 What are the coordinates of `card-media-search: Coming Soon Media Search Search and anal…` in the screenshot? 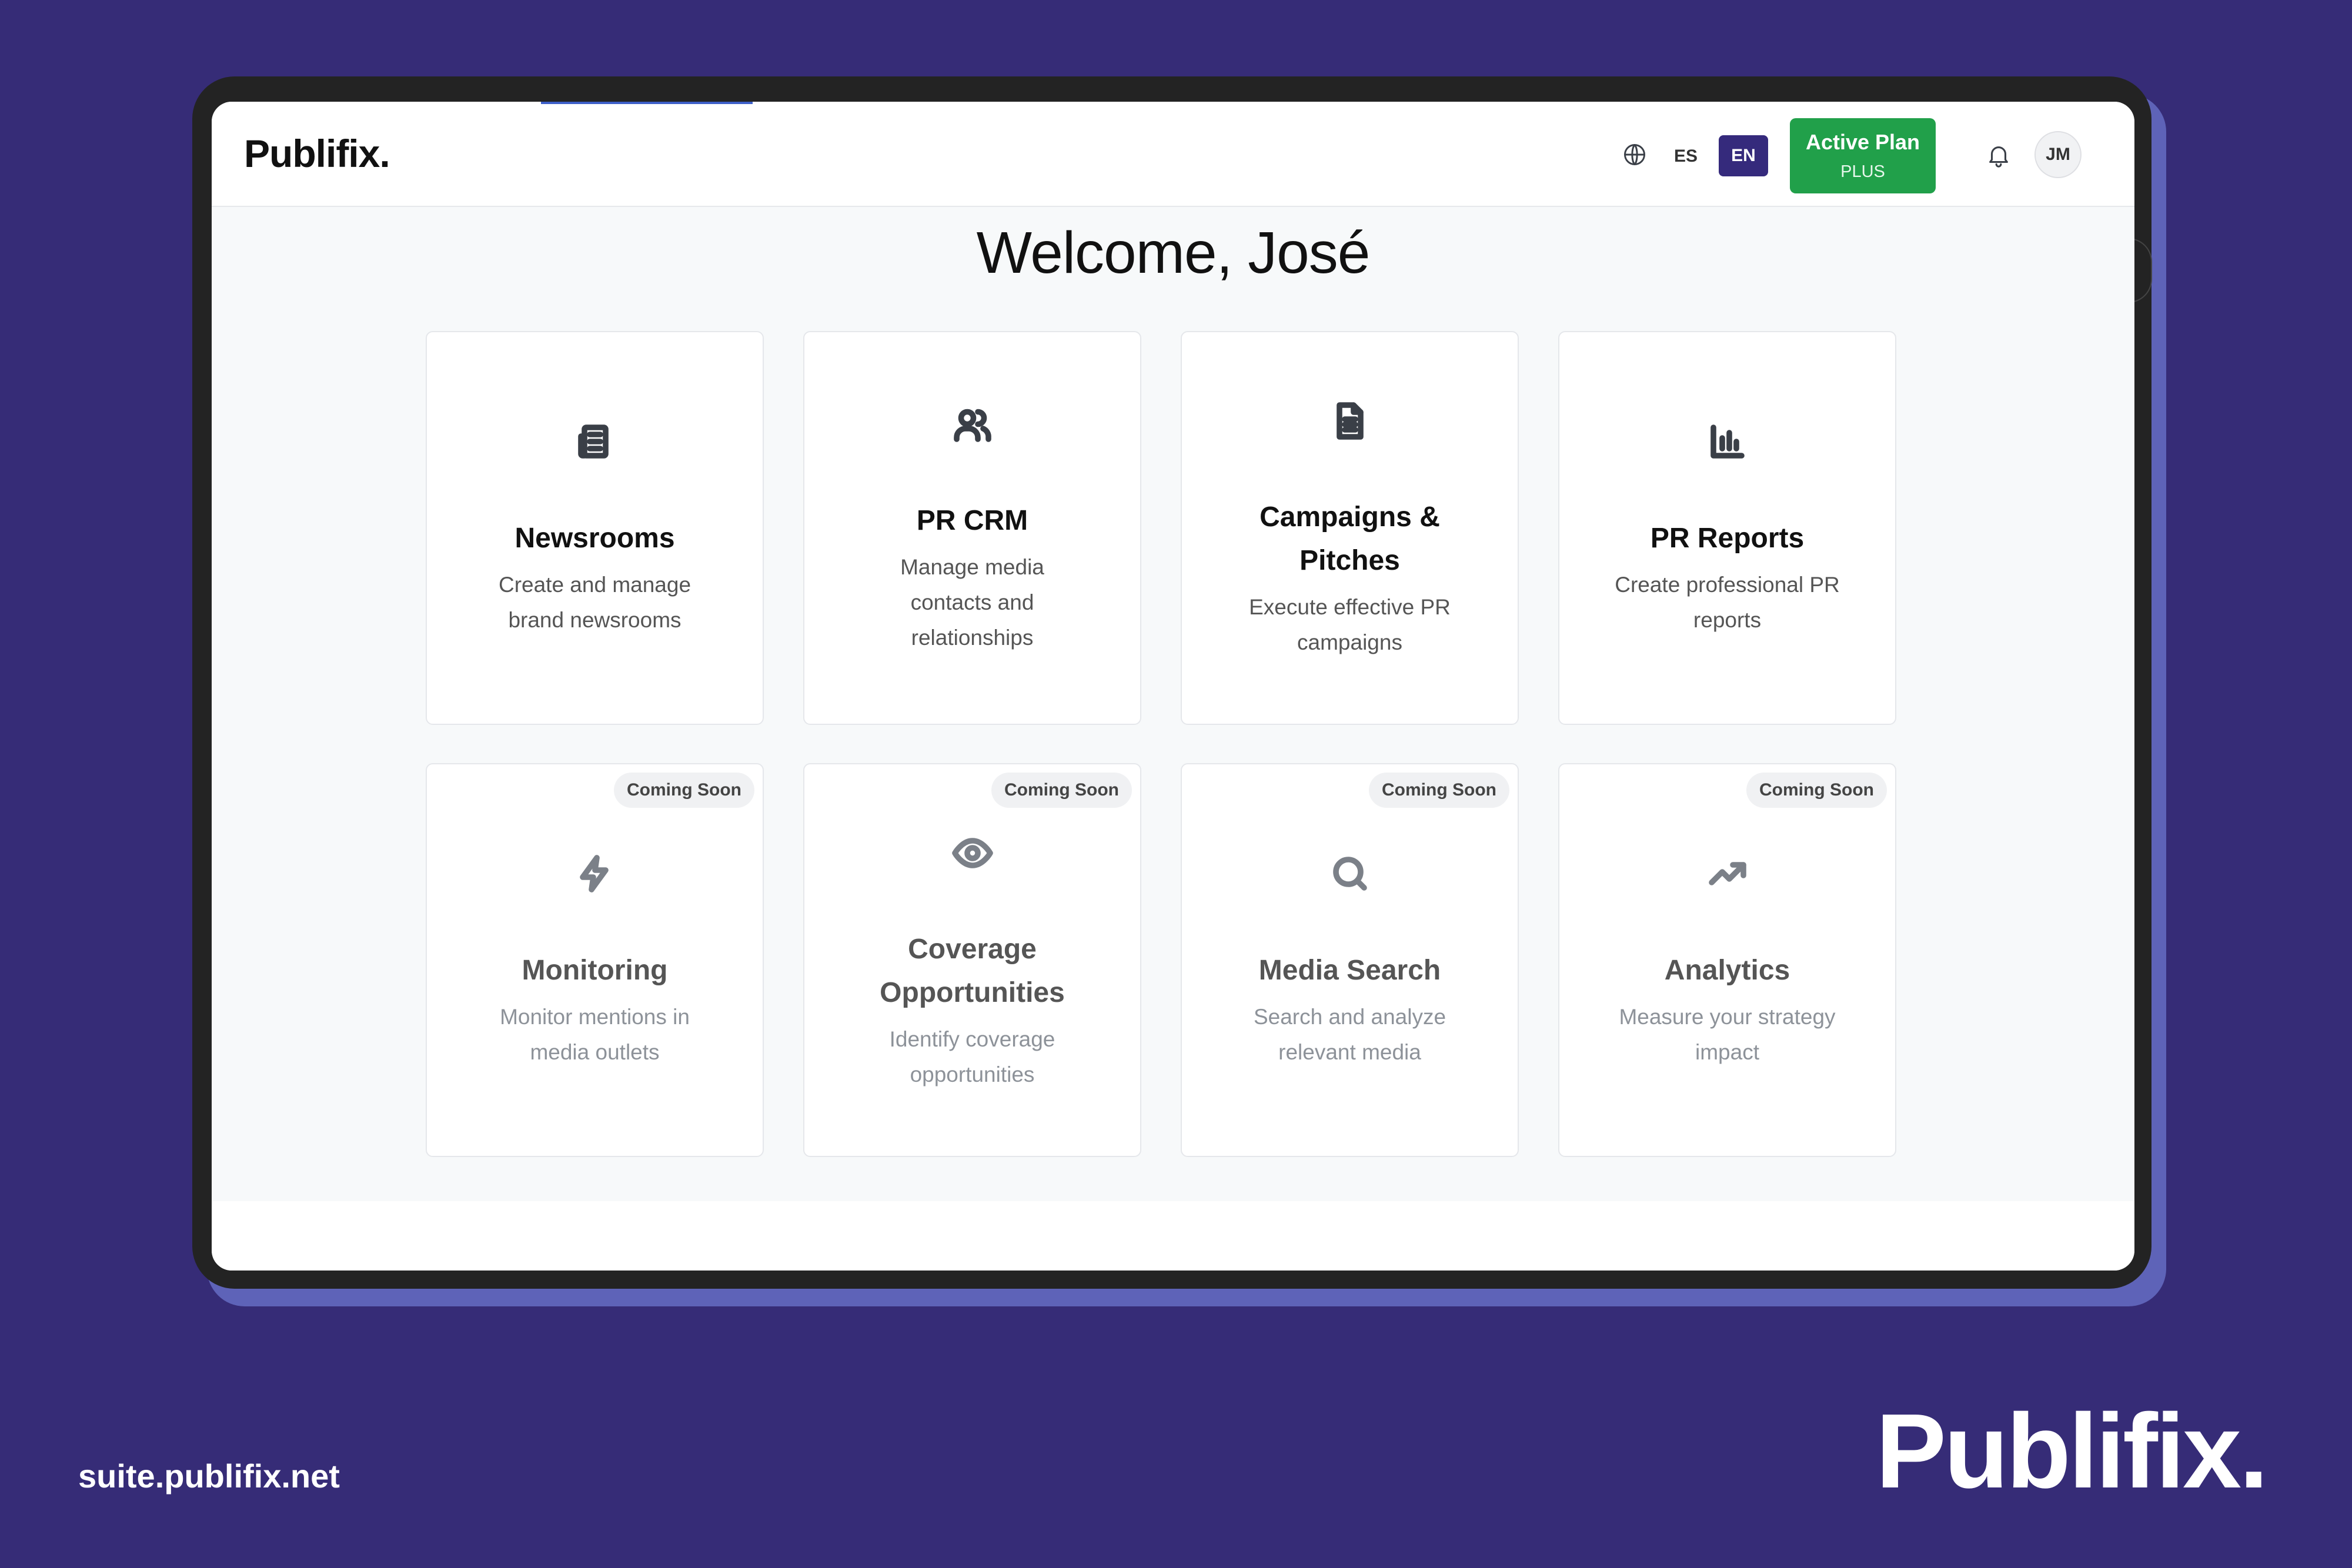 It's located at (1350, 960).